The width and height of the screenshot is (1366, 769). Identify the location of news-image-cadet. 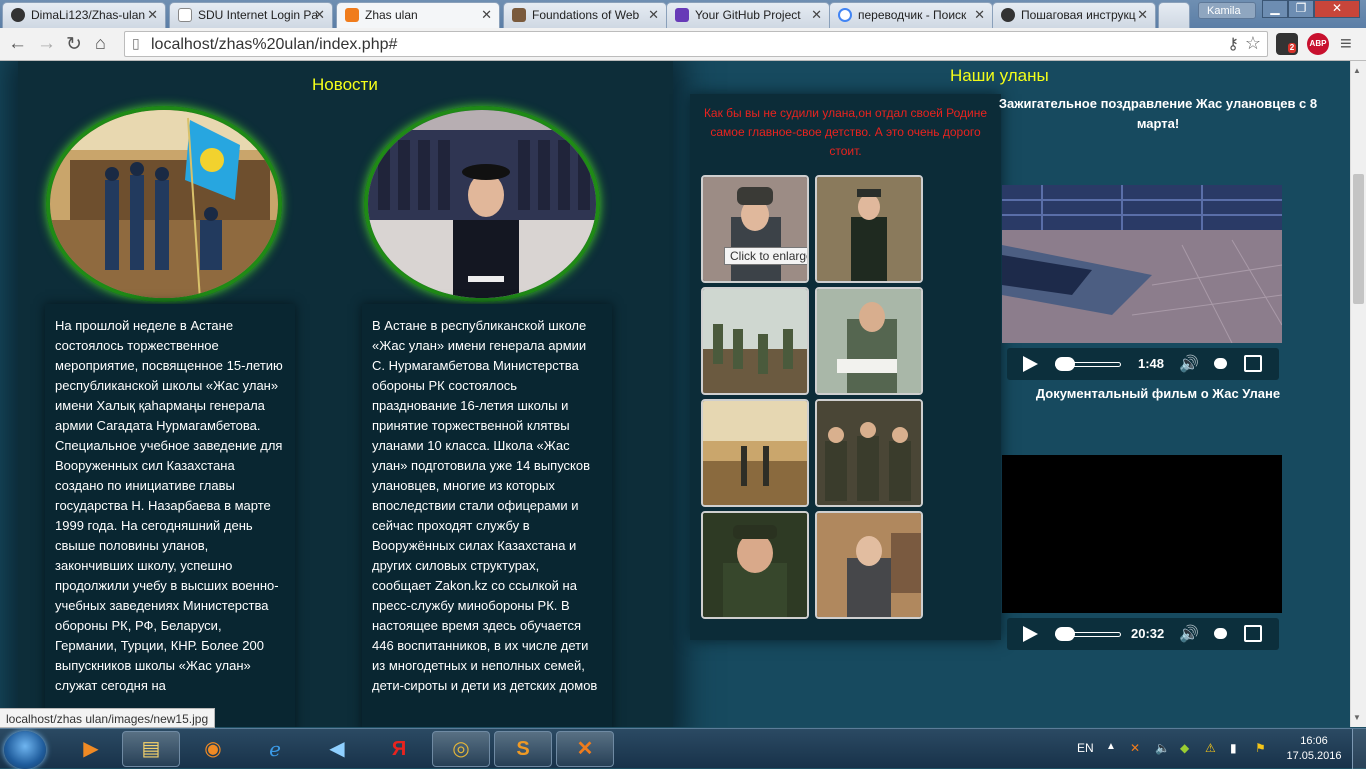
(482, 204).